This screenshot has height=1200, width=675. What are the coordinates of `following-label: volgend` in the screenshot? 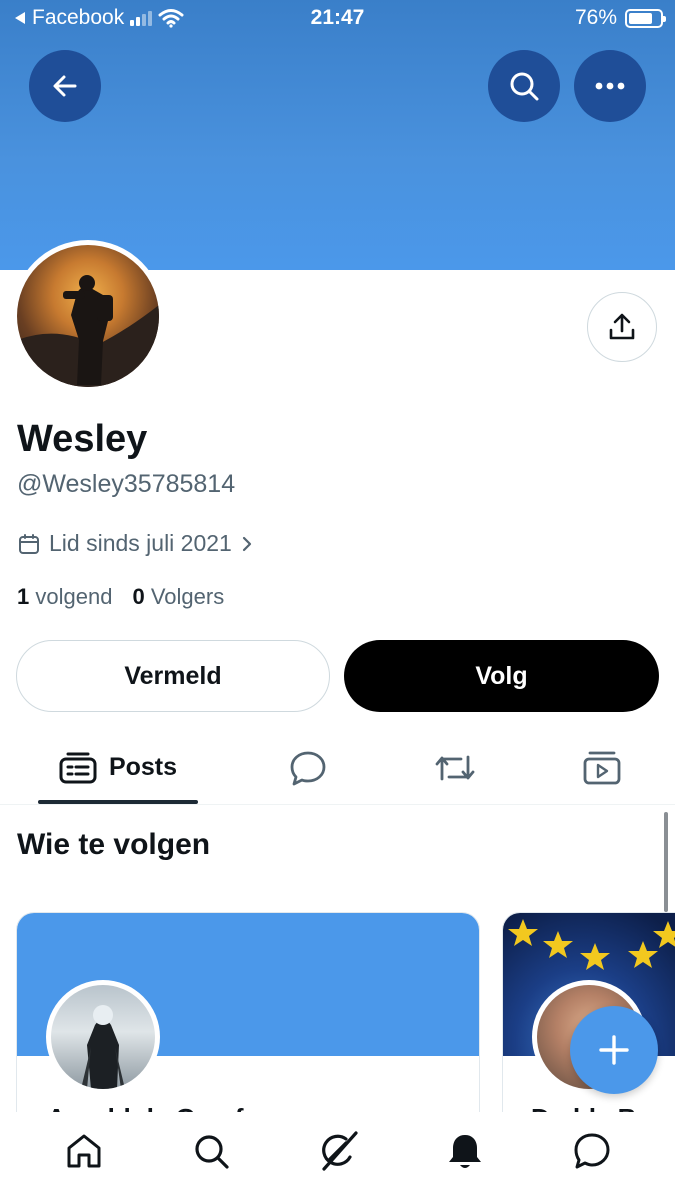 It's located at (74, 596).